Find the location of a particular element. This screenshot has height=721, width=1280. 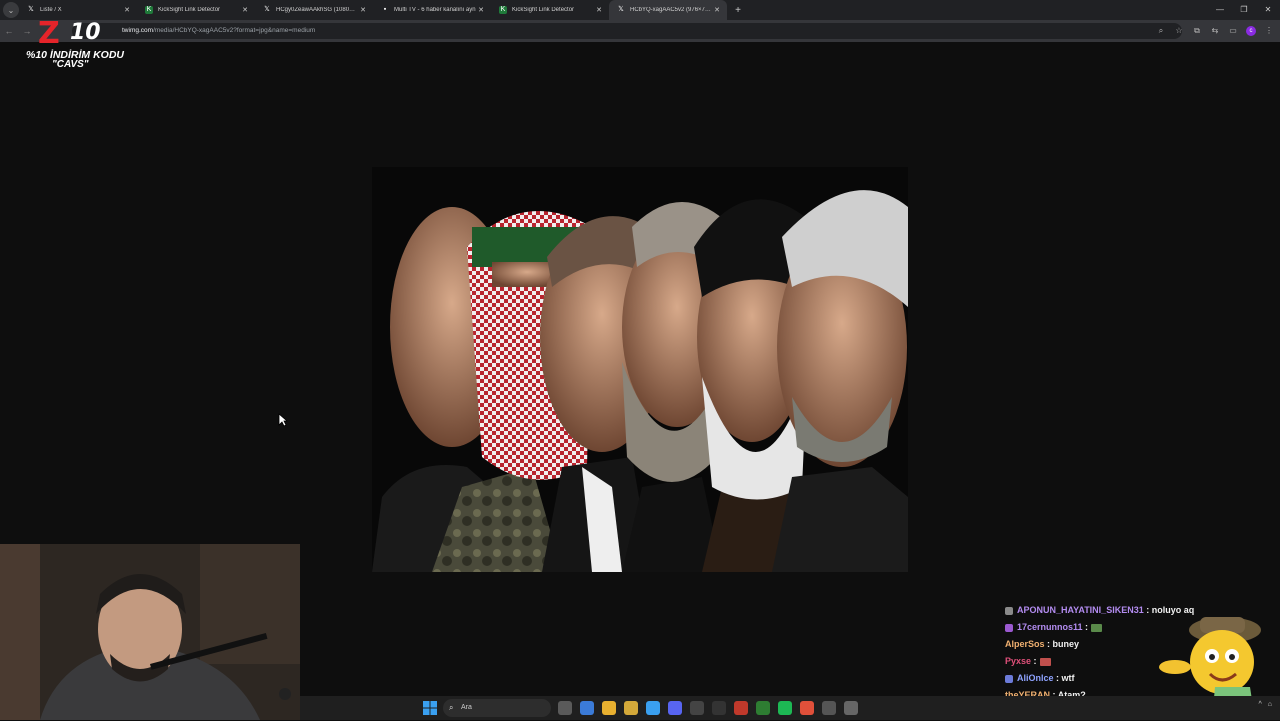

app-icon-red is located at coordinates (741, 708).